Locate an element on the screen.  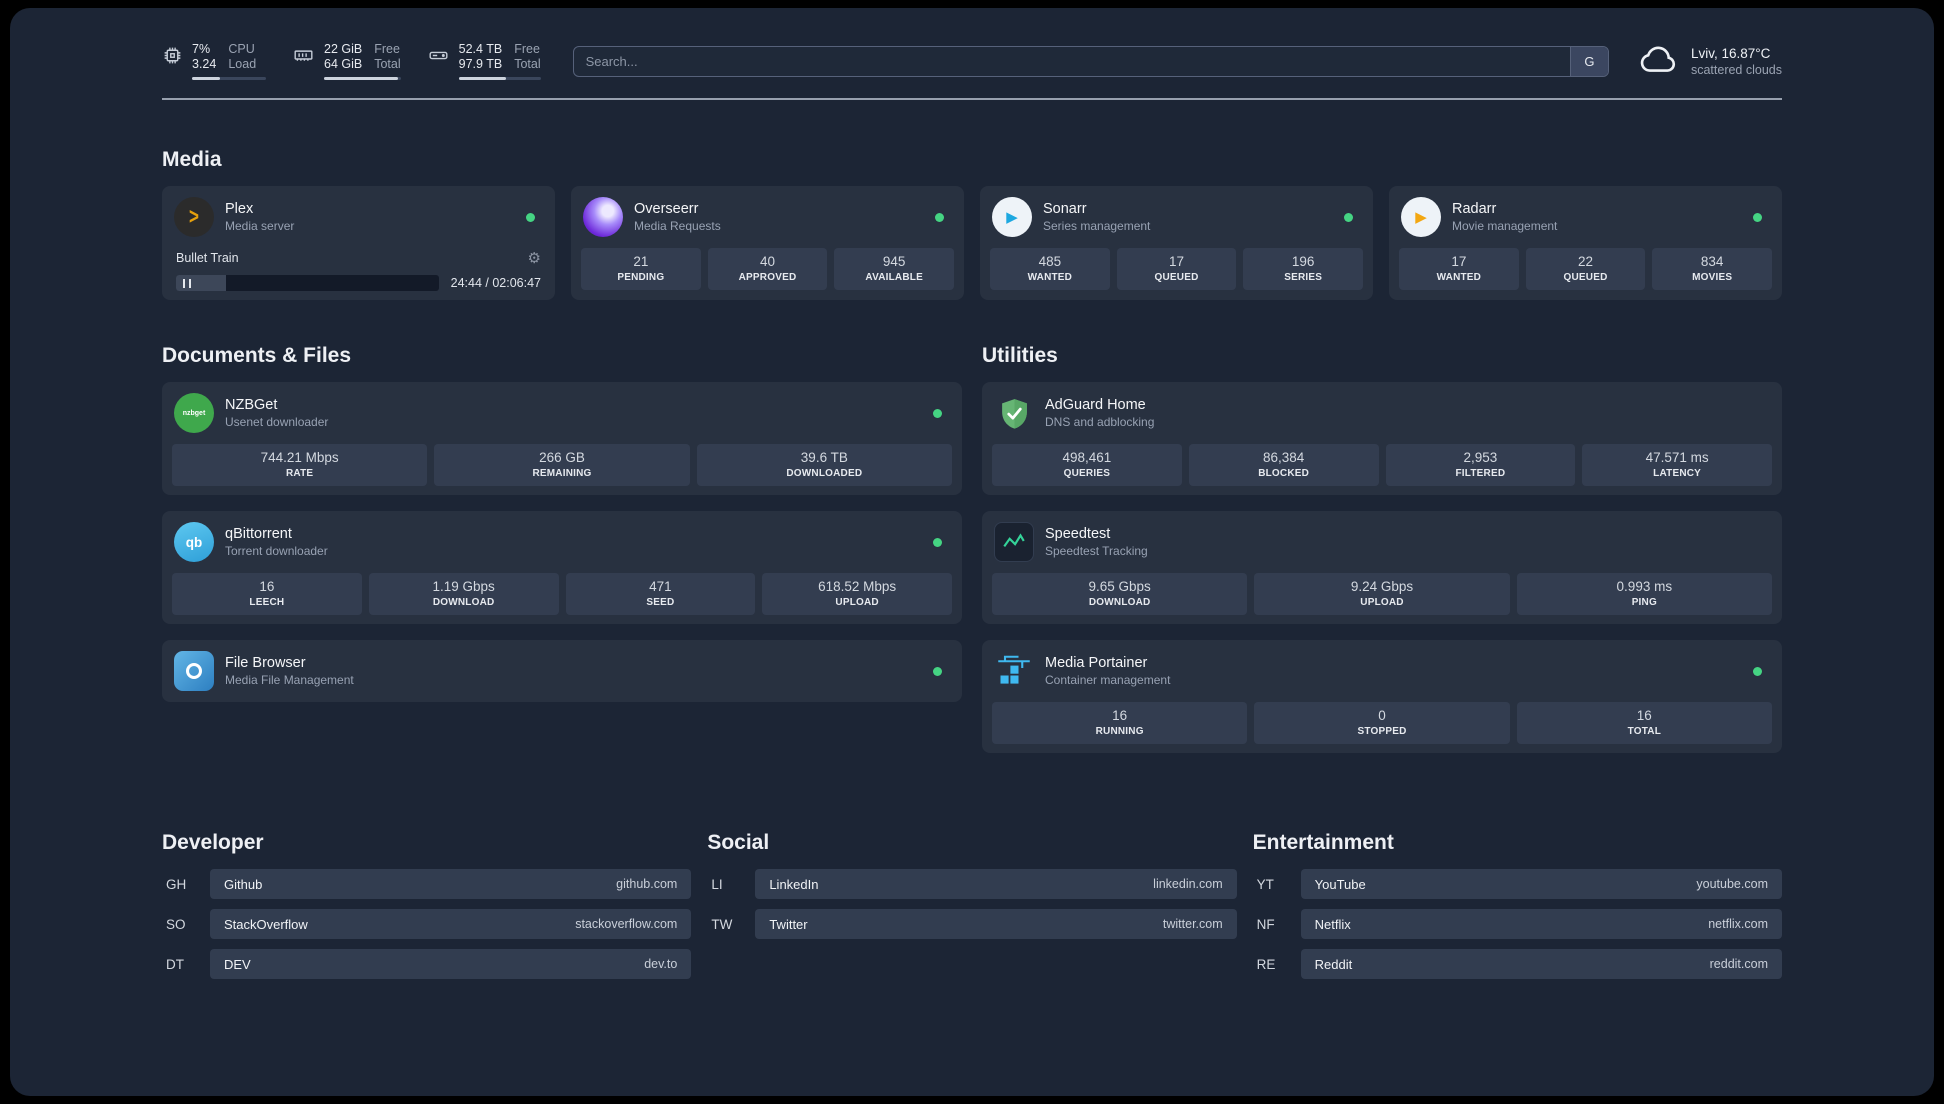
gear-icon: ⚙ is located at coordinates (534, 258).